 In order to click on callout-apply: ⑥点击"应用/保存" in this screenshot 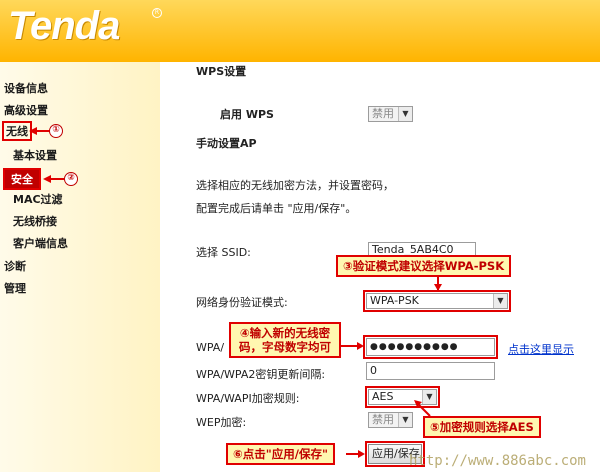, I will do `click(280, 454)`.